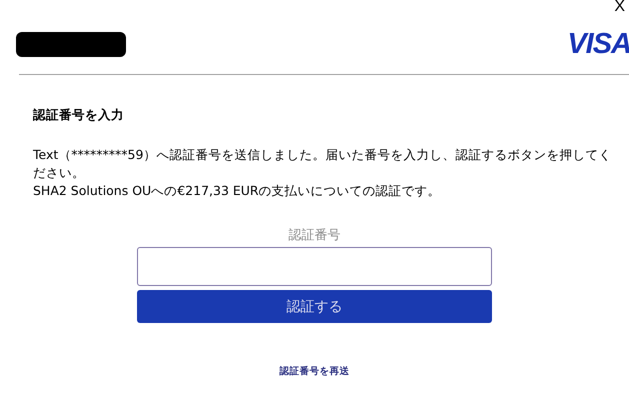 The image size is (629, 415). I want to click on visa-logo: VISA, so click(598, 44).